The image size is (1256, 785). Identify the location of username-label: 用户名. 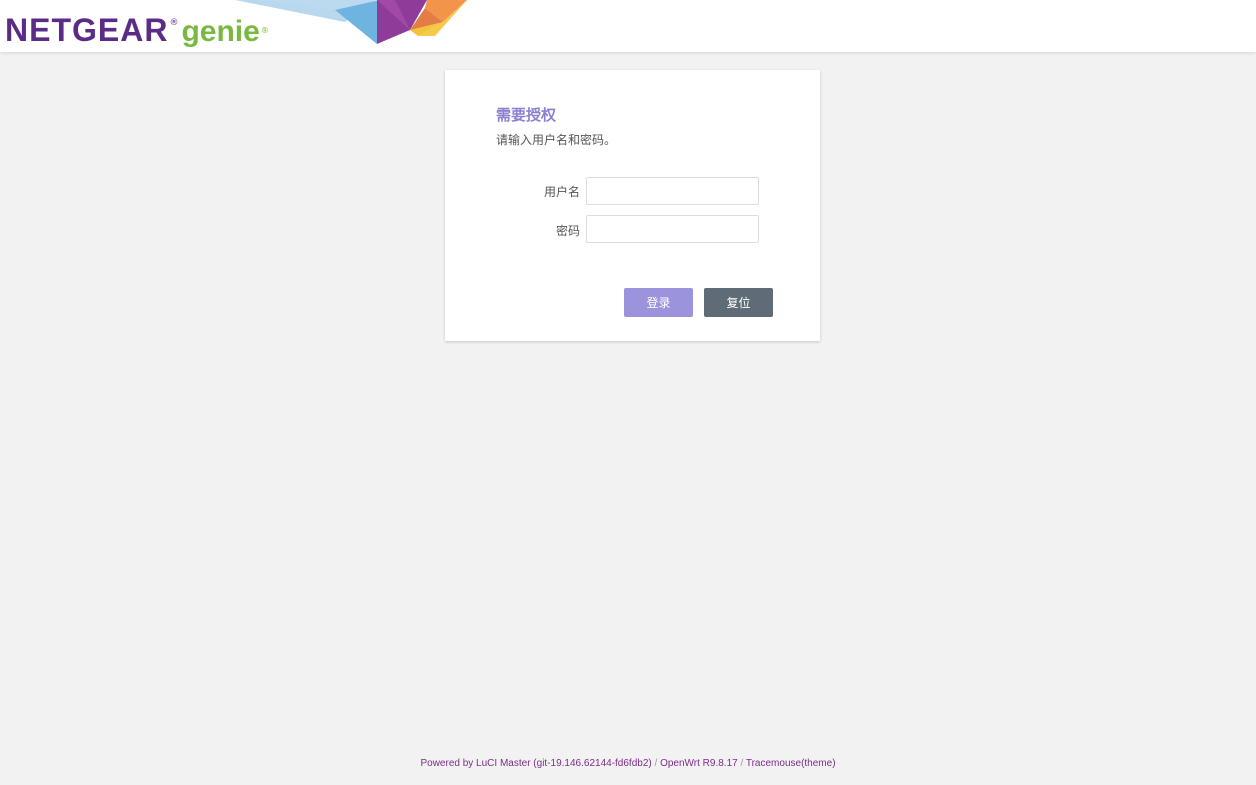
(561, 192).